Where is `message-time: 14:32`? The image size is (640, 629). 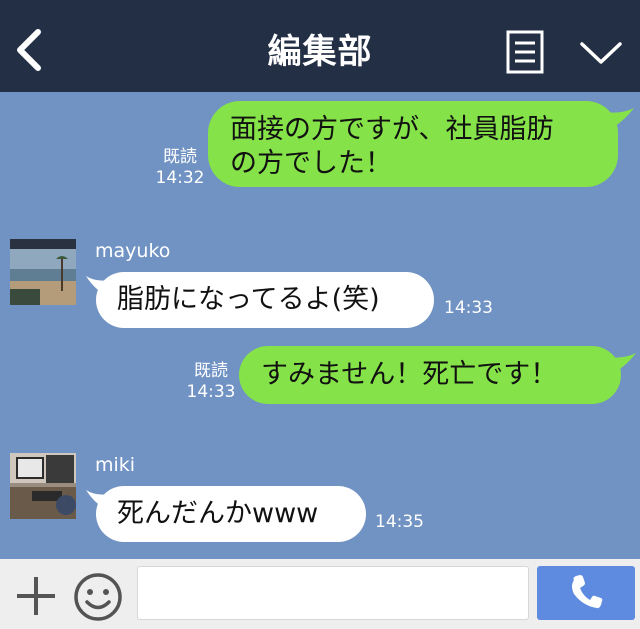 message-time: 14:32 is located at coordinates (180, 178).